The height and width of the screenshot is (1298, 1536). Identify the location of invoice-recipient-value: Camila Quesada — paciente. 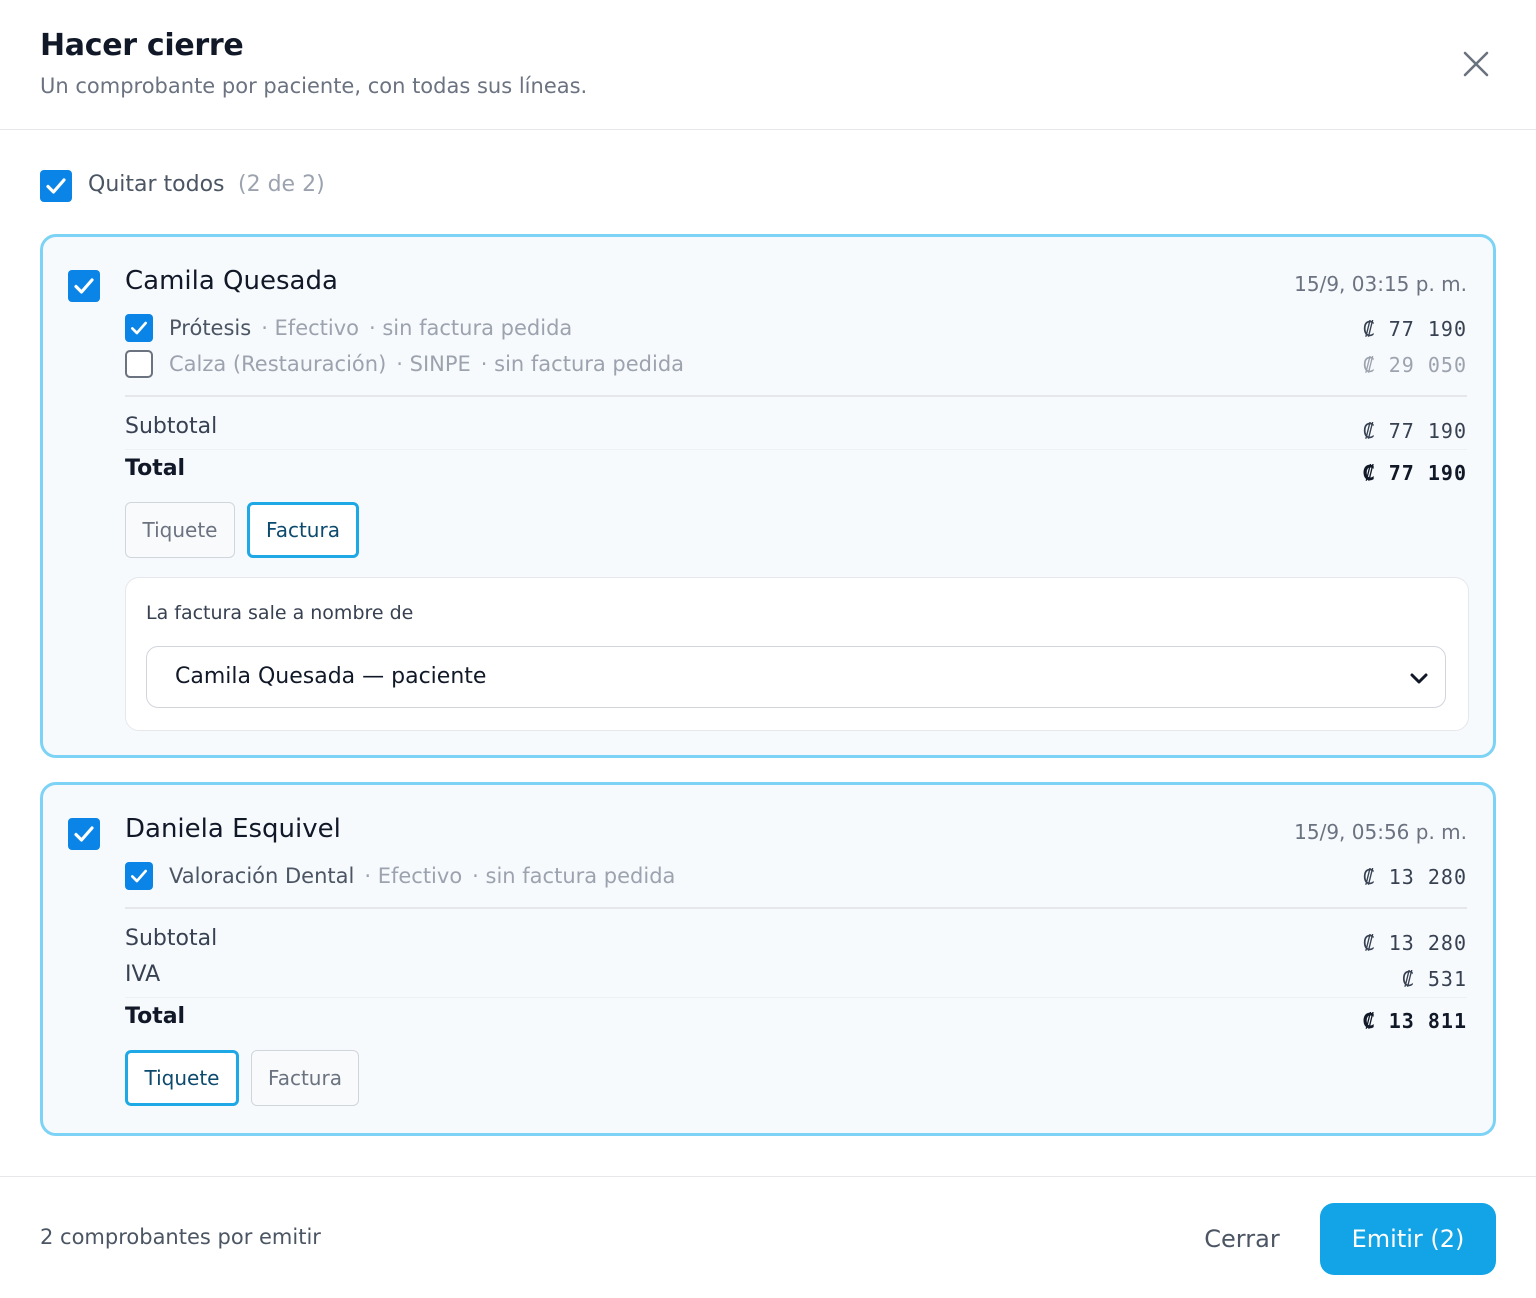
(331, 676).